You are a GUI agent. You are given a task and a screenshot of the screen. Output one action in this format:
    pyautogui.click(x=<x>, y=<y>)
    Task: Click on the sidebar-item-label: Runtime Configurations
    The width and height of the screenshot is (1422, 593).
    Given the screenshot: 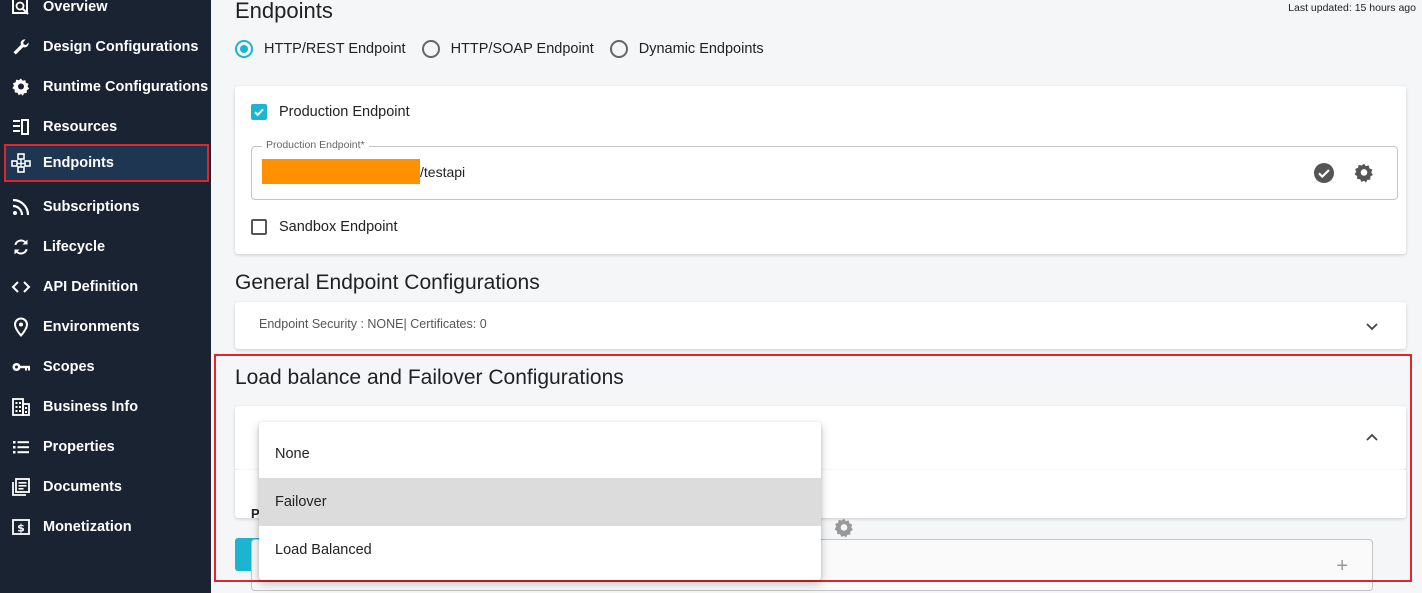 What is the action you would take?
    pyautogui.click(x=126, y=87)
    